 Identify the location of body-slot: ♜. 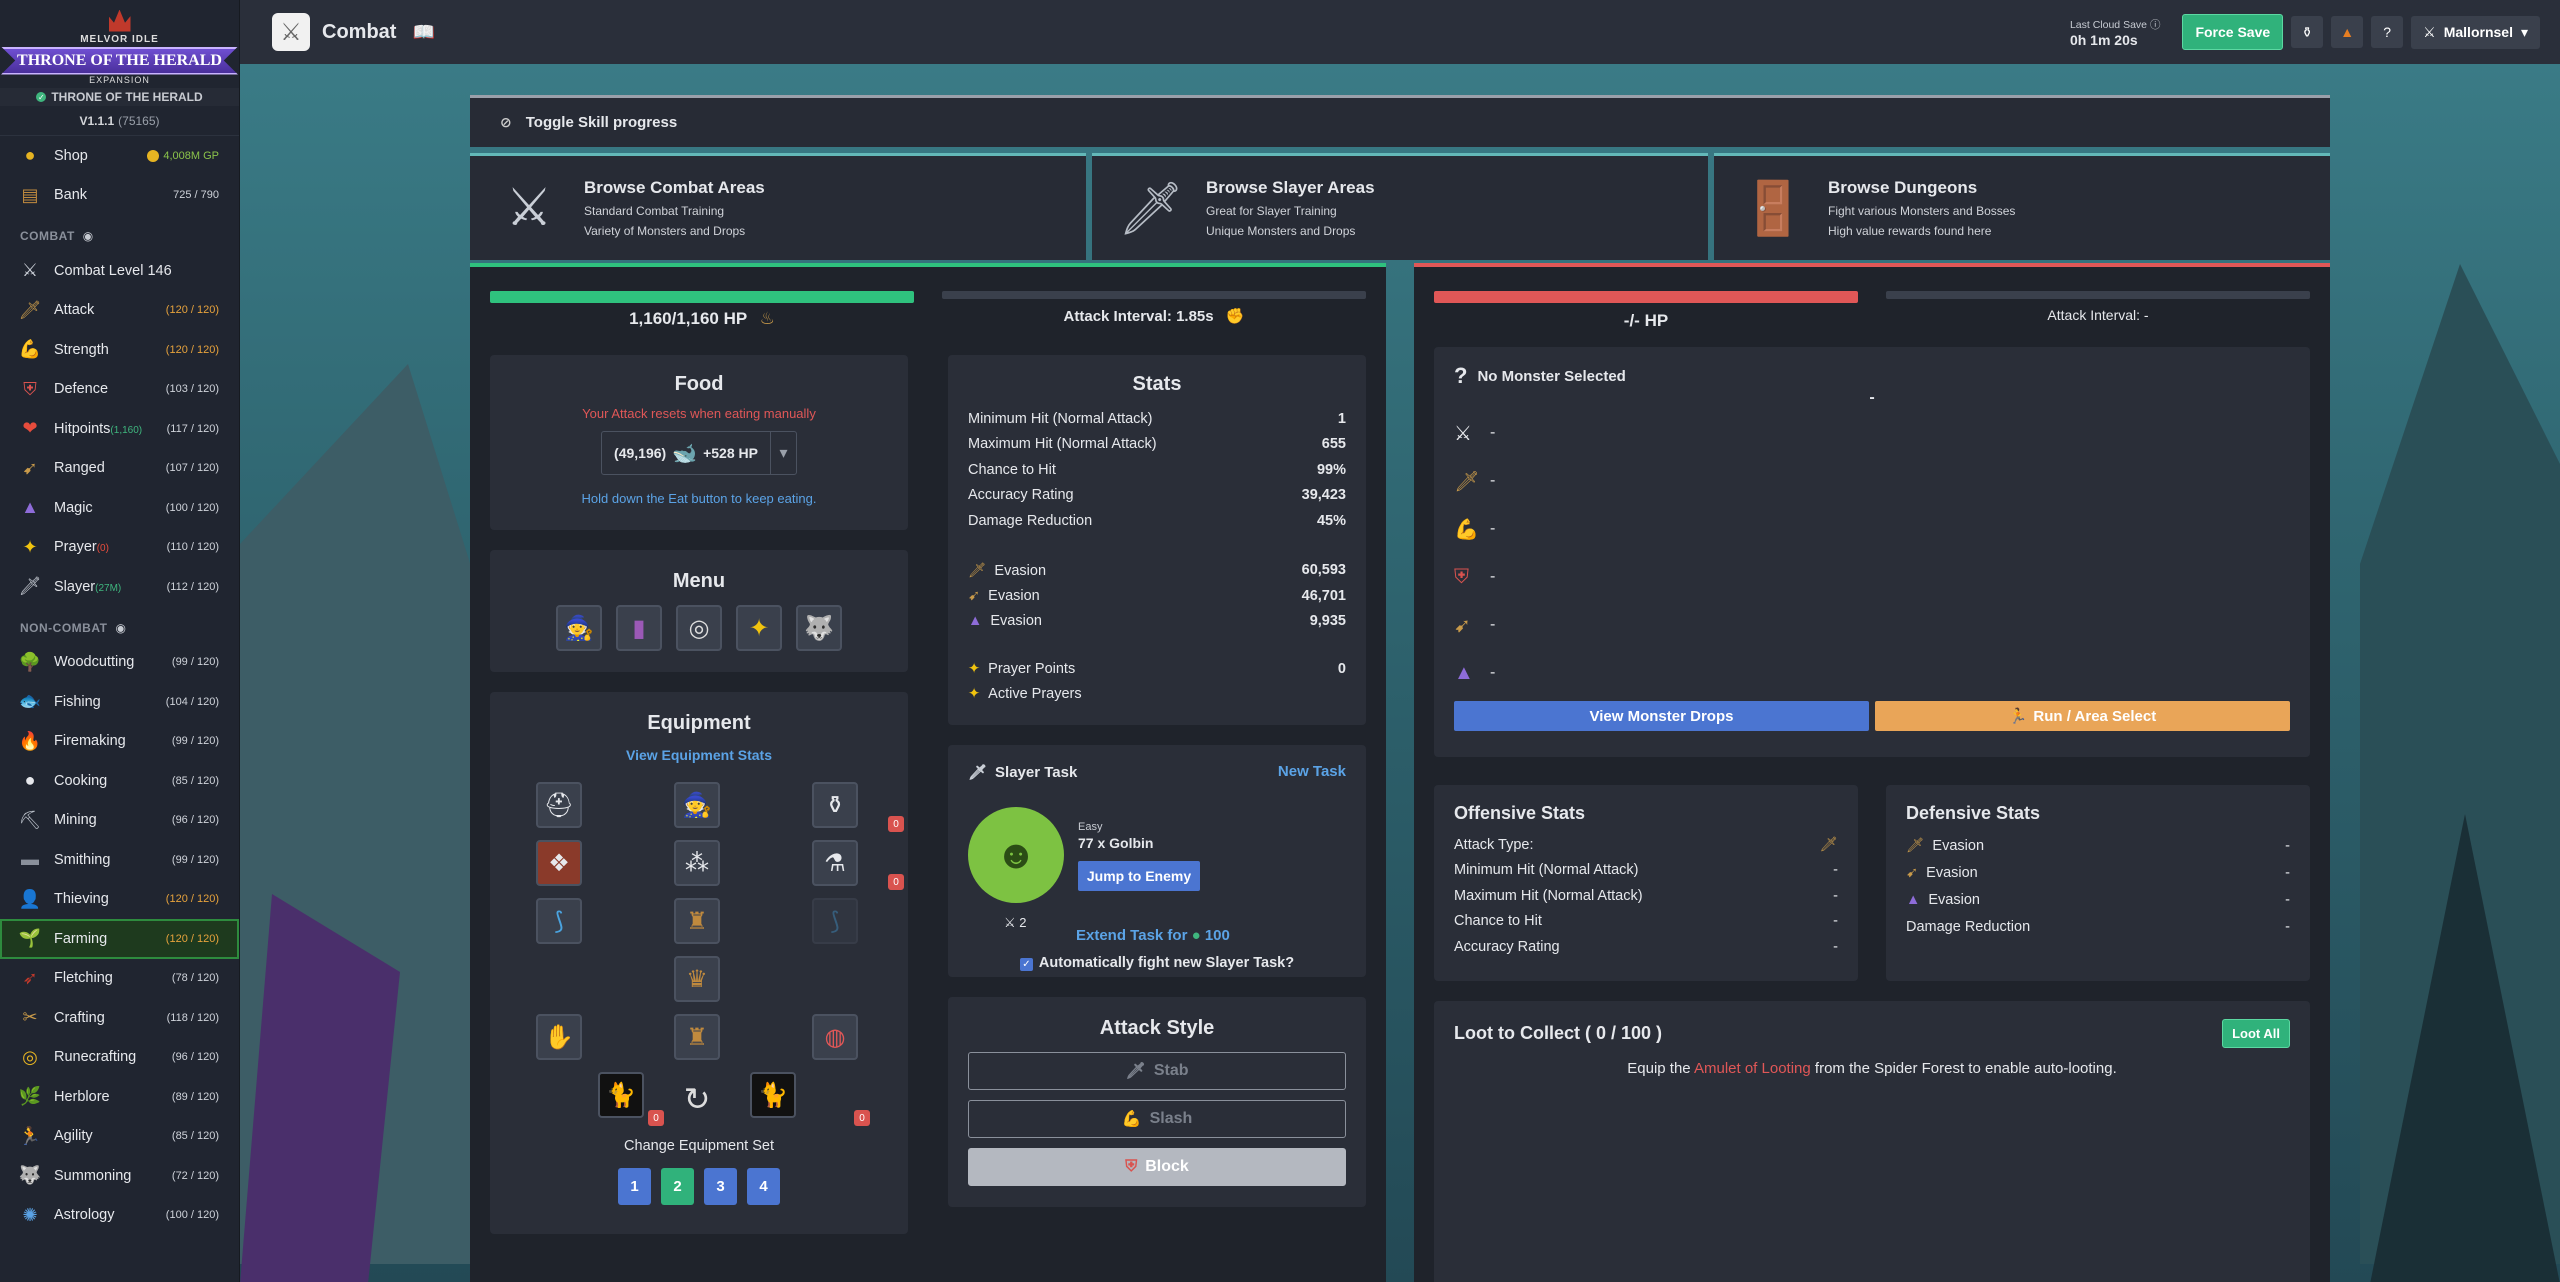
(697, 921).